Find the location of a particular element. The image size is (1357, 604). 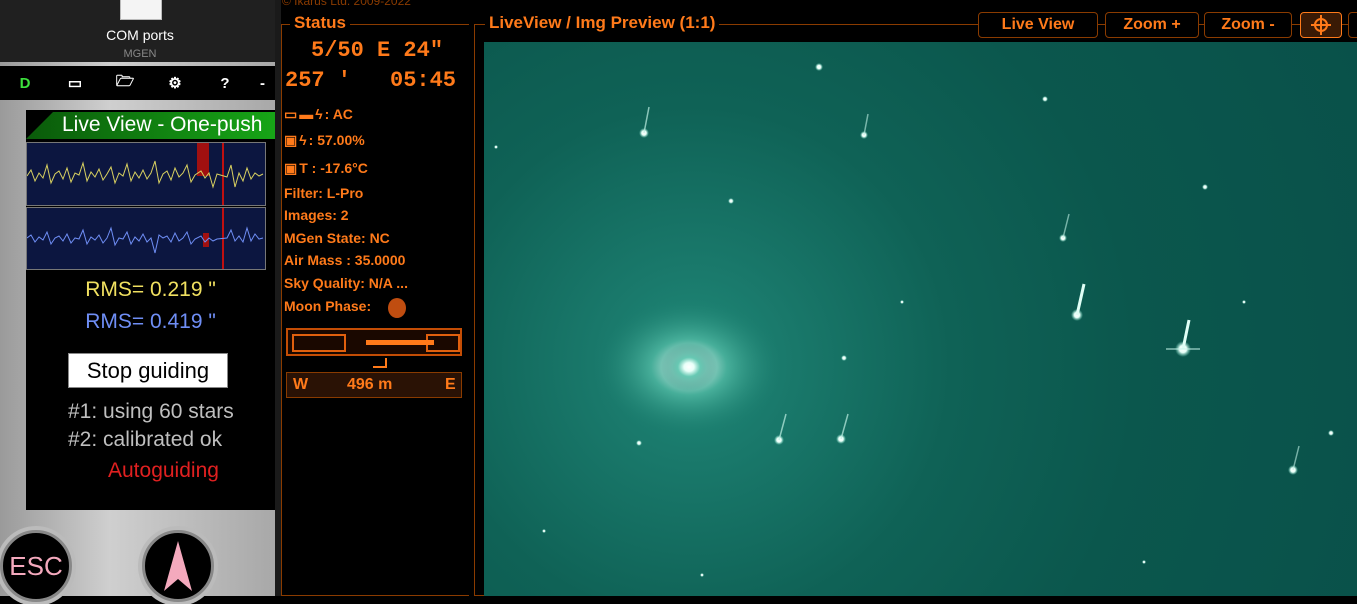

meridian-bar: W 496 m E is located at coordinates (374, 385).